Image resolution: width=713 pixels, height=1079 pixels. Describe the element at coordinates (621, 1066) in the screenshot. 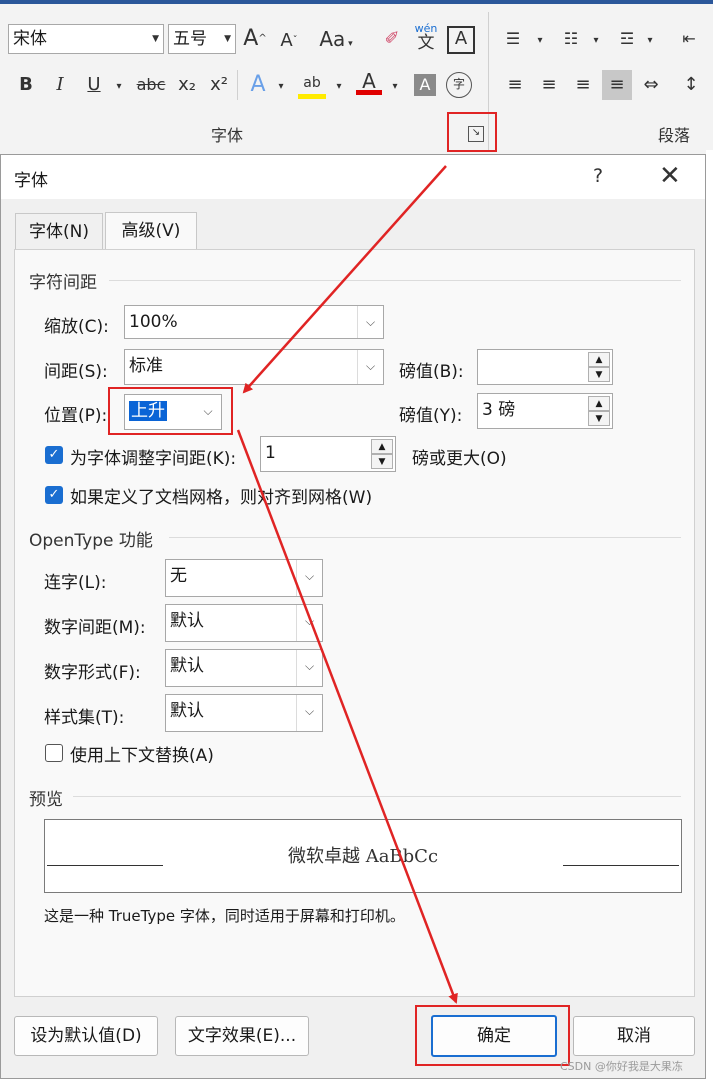

I see `watermark: CSDN @你好我是大果冻` at that location.